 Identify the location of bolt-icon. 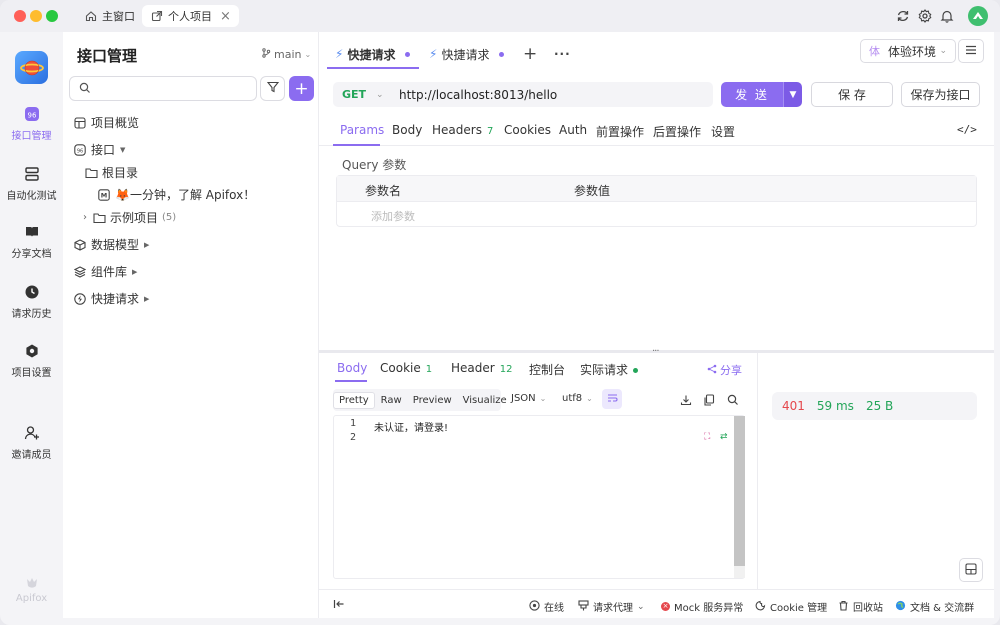
(80, 299).